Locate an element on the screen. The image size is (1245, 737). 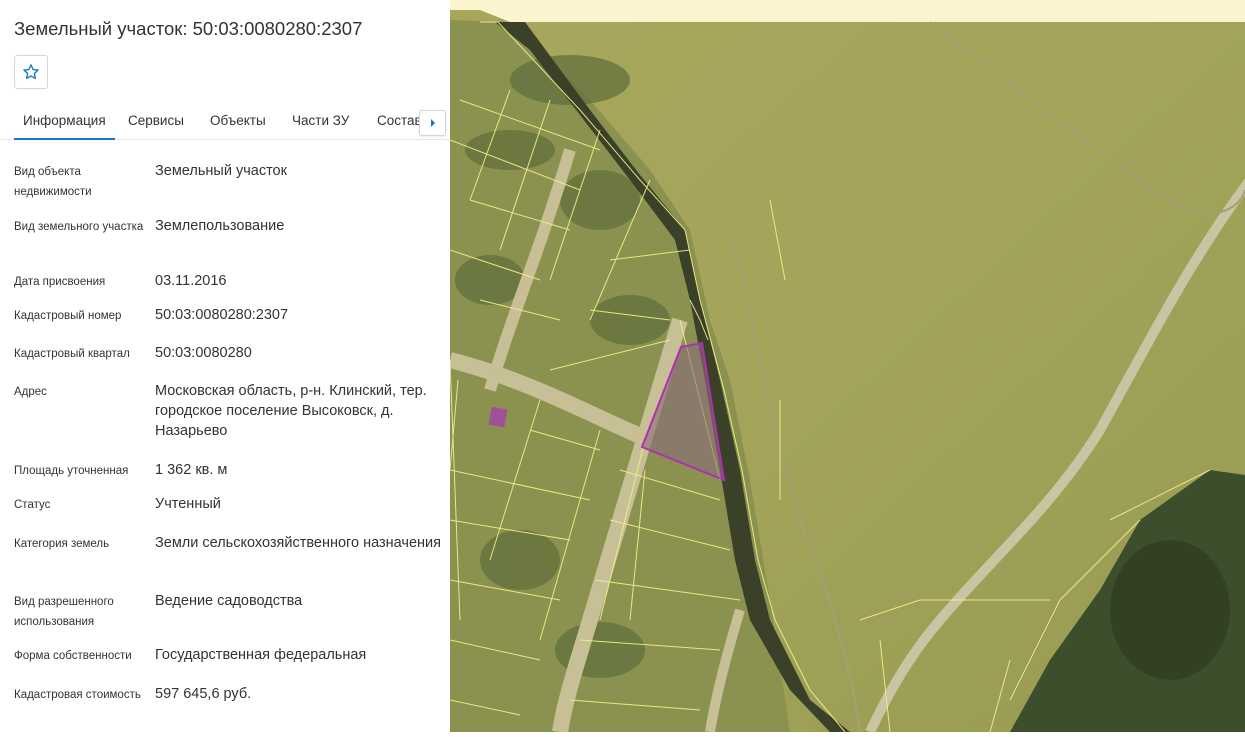
property-value: 597 645,6 руб. is located at coordinates (203, 694).